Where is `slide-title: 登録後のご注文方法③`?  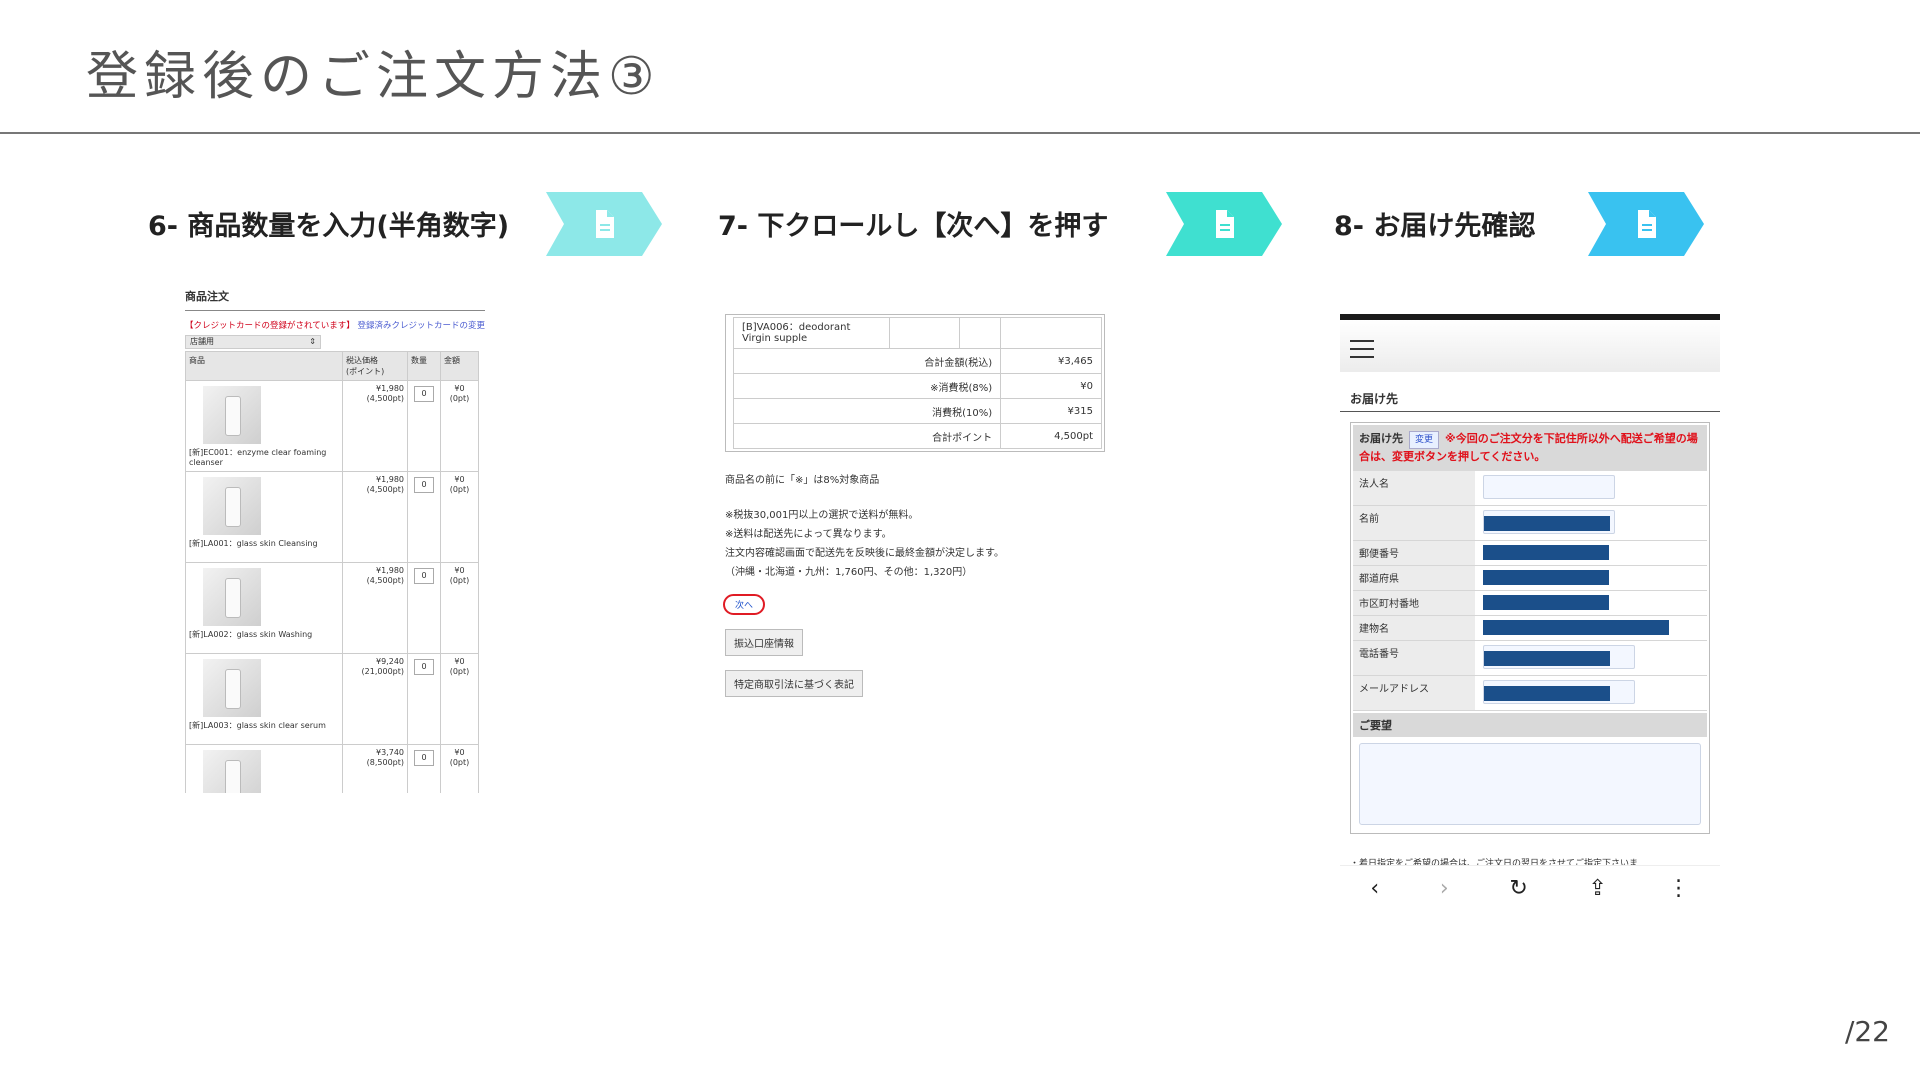
slide-title: 登録後のご注文方法③ is located at coordinates (373, 77).